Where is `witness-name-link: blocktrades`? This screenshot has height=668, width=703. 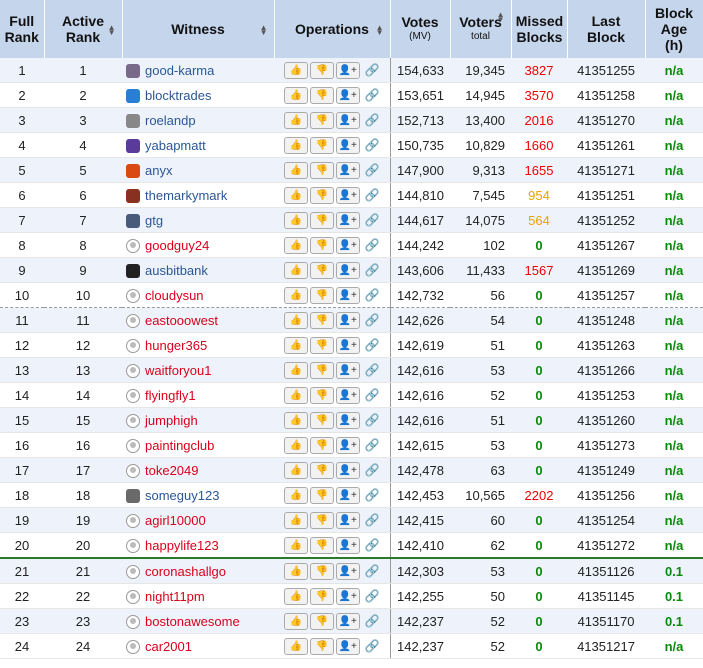 witness-name-link: blocktrades is located at coordinates (178, 95).